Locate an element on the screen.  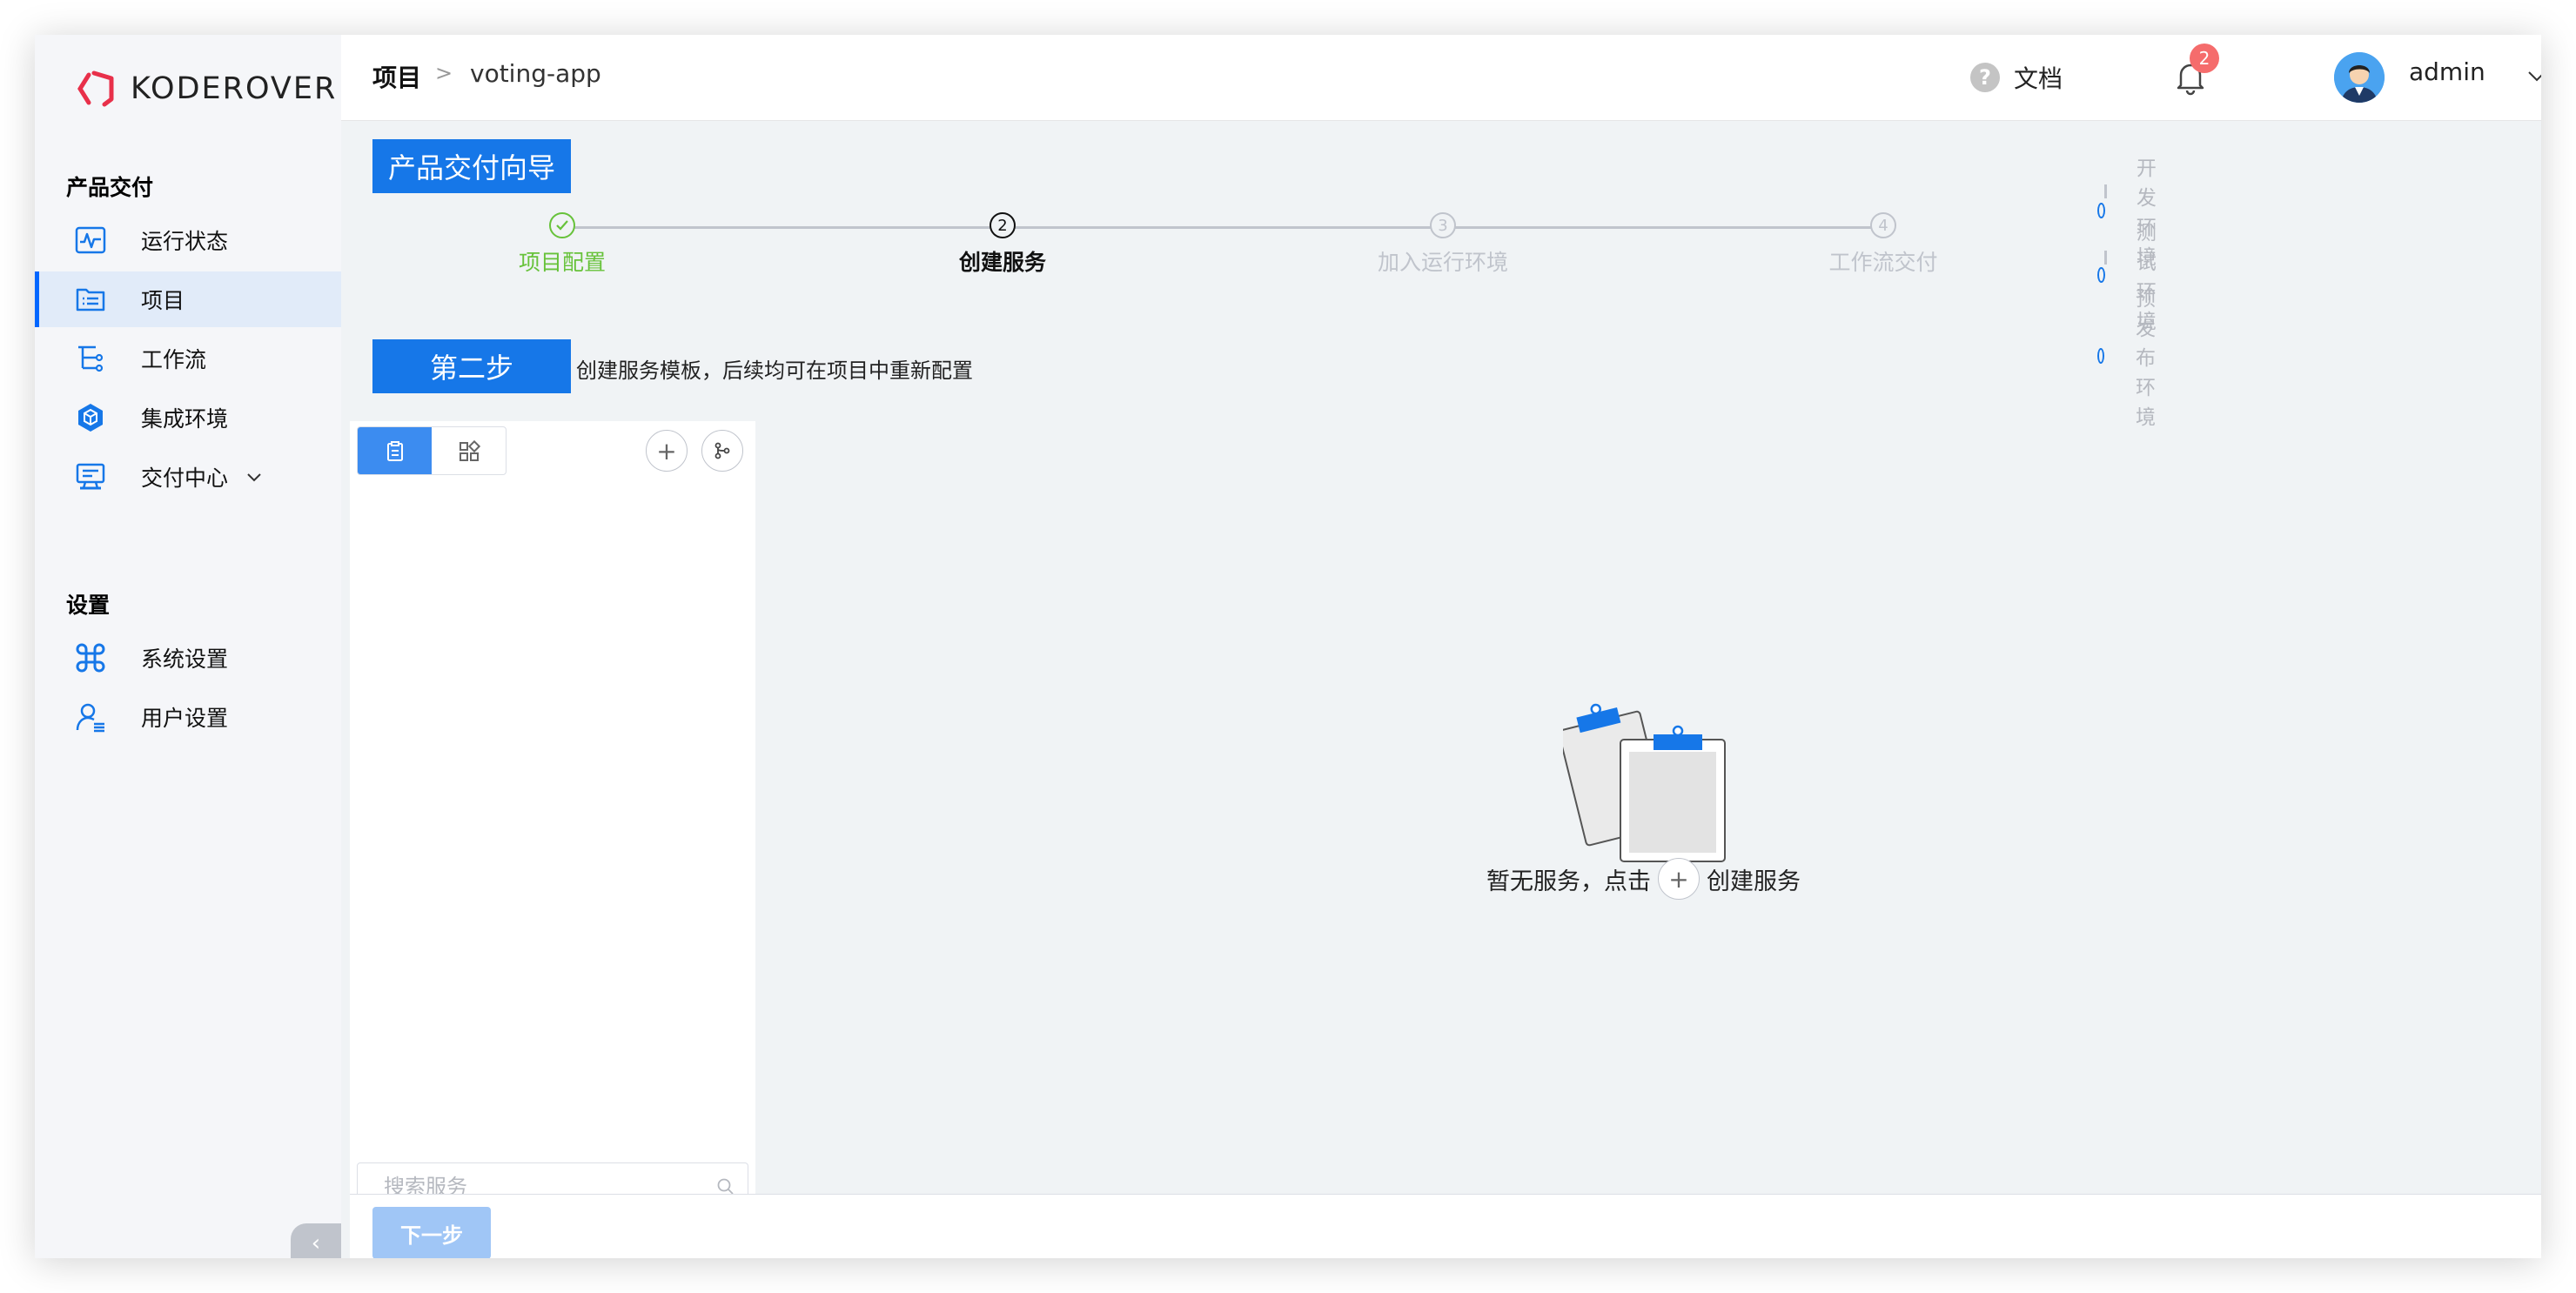
tab-list-view is located at coordinates (395, 450).